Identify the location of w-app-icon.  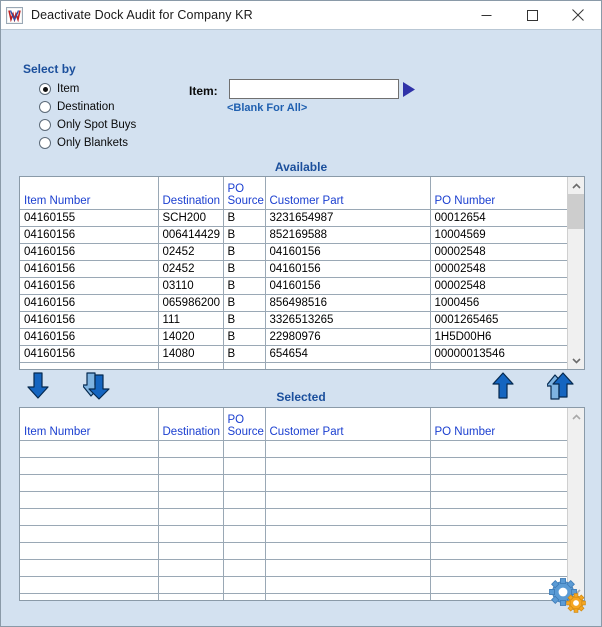
(14, 15).